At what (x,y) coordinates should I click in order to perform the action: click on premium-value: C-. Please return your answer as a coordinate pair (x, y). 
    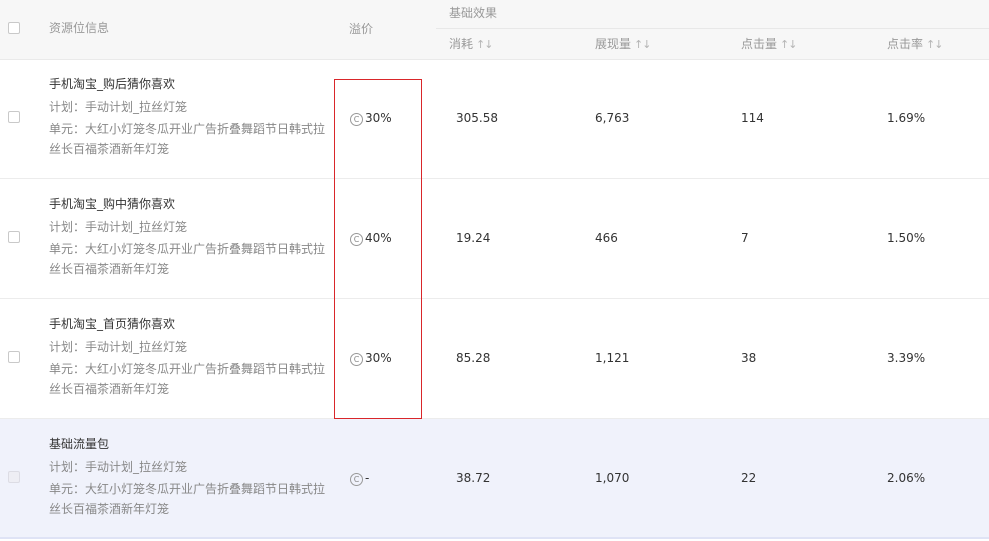
    Looking at the image, I should click on (359, 478).